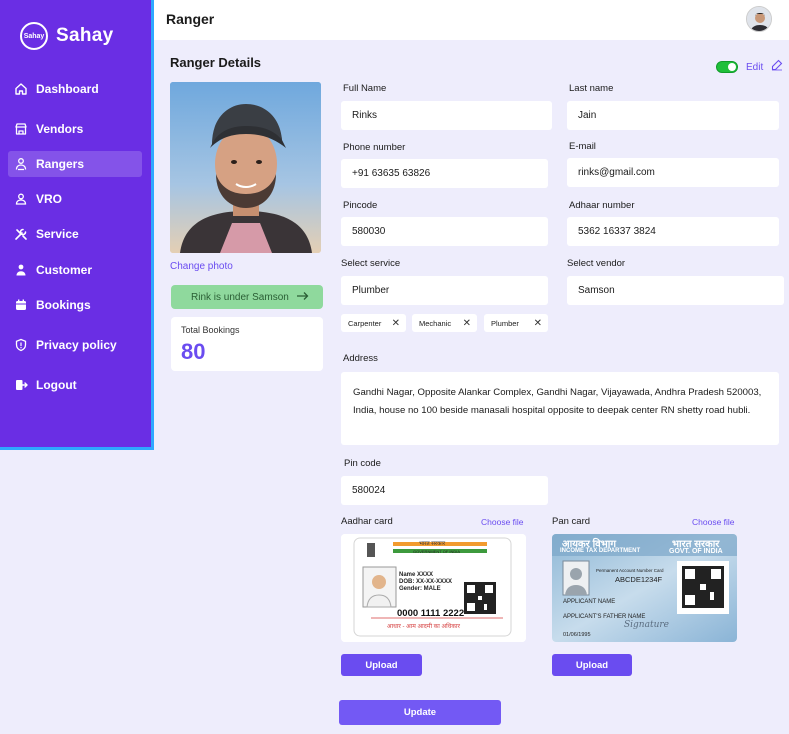 The height and width of the screenshot is (734, 789). I want to click on sidebar-item-label: Rangers, so click(60, 164).